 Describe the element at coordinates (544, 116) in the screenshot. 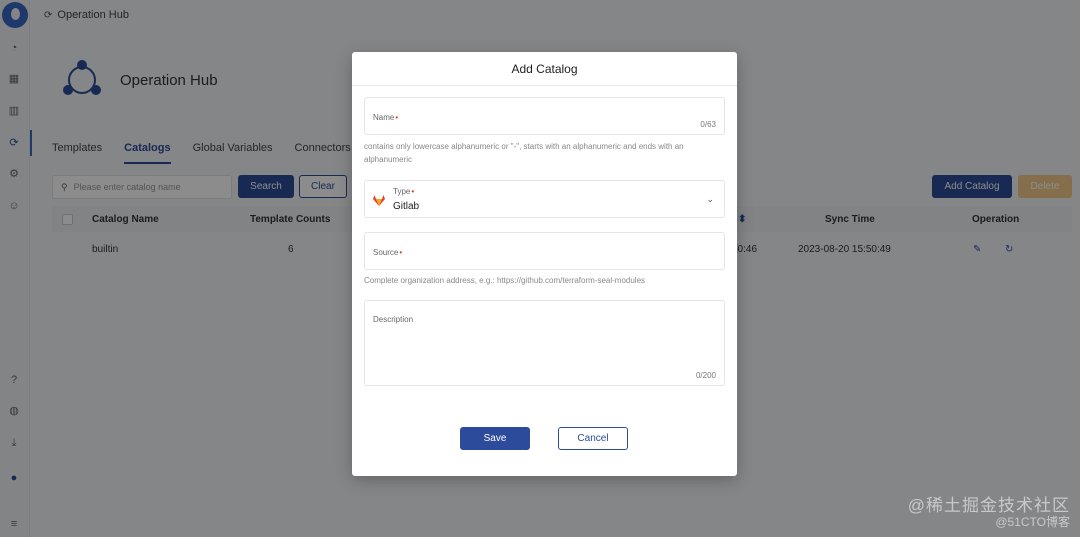

I see `name-field: Name• 0/63` at that location.